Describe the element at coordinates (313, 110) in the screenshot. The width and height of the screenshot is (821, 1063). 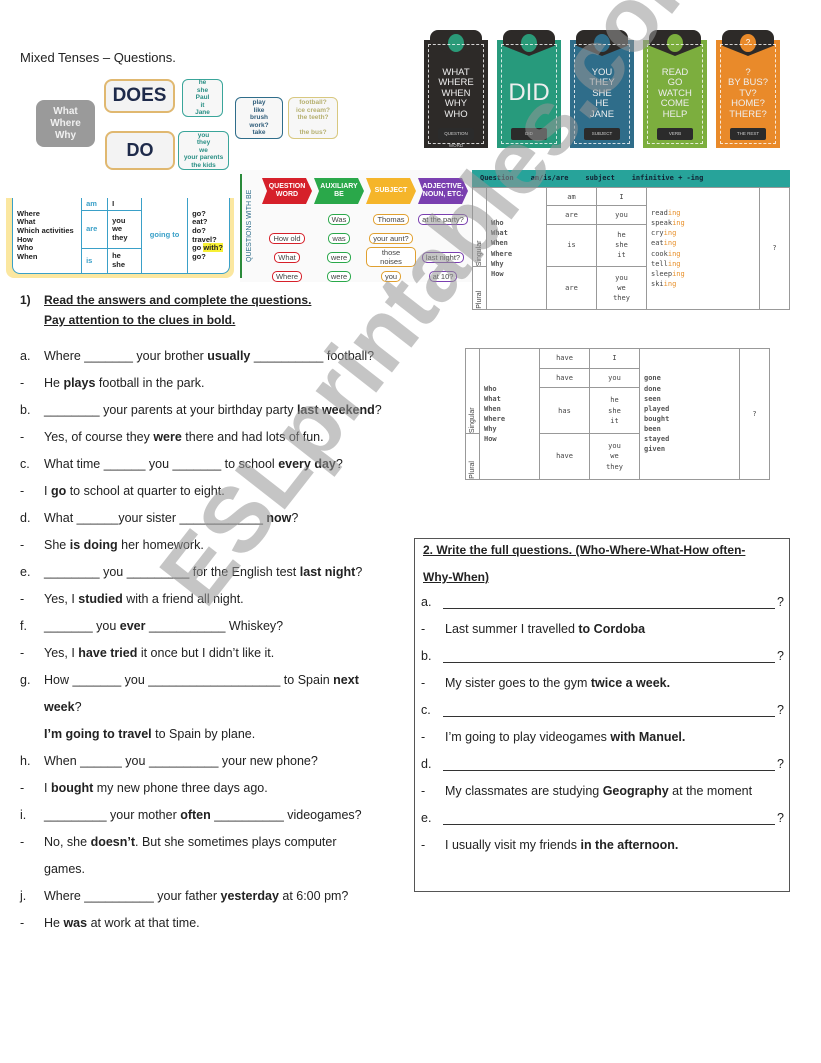
I see `word-item: ice cream?` at that location.